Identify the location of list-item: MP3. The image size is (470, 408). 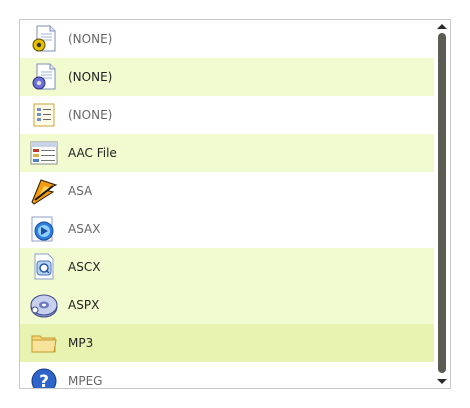
(227, 343).